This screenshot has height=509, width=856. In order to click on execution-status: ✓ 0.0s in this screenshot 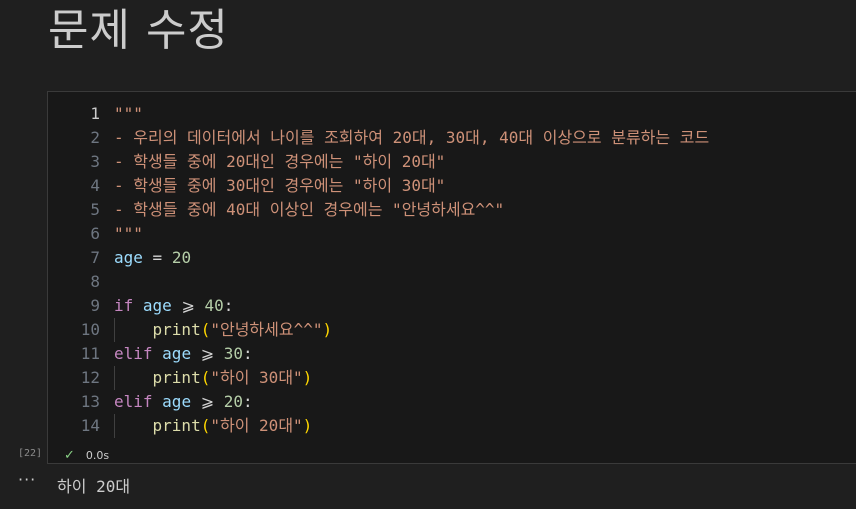, I will do `click(86, 455)`.